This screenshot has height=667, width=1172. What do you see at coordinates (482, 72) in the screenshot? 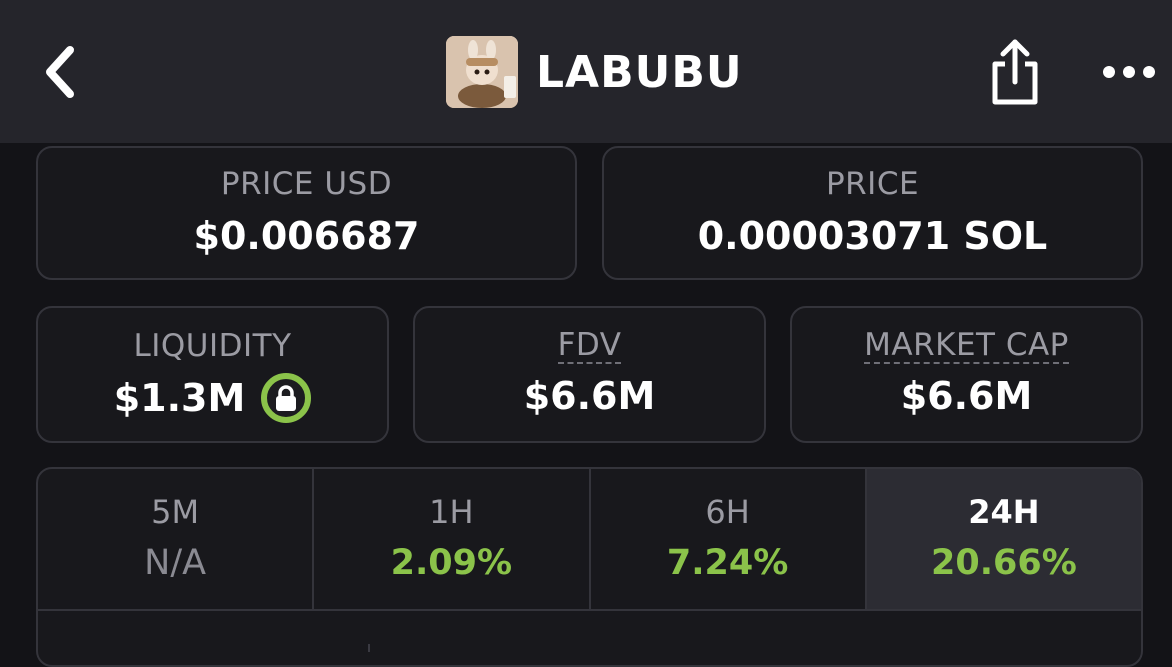
I see `token-avatar` at bounding box center [482, 72].